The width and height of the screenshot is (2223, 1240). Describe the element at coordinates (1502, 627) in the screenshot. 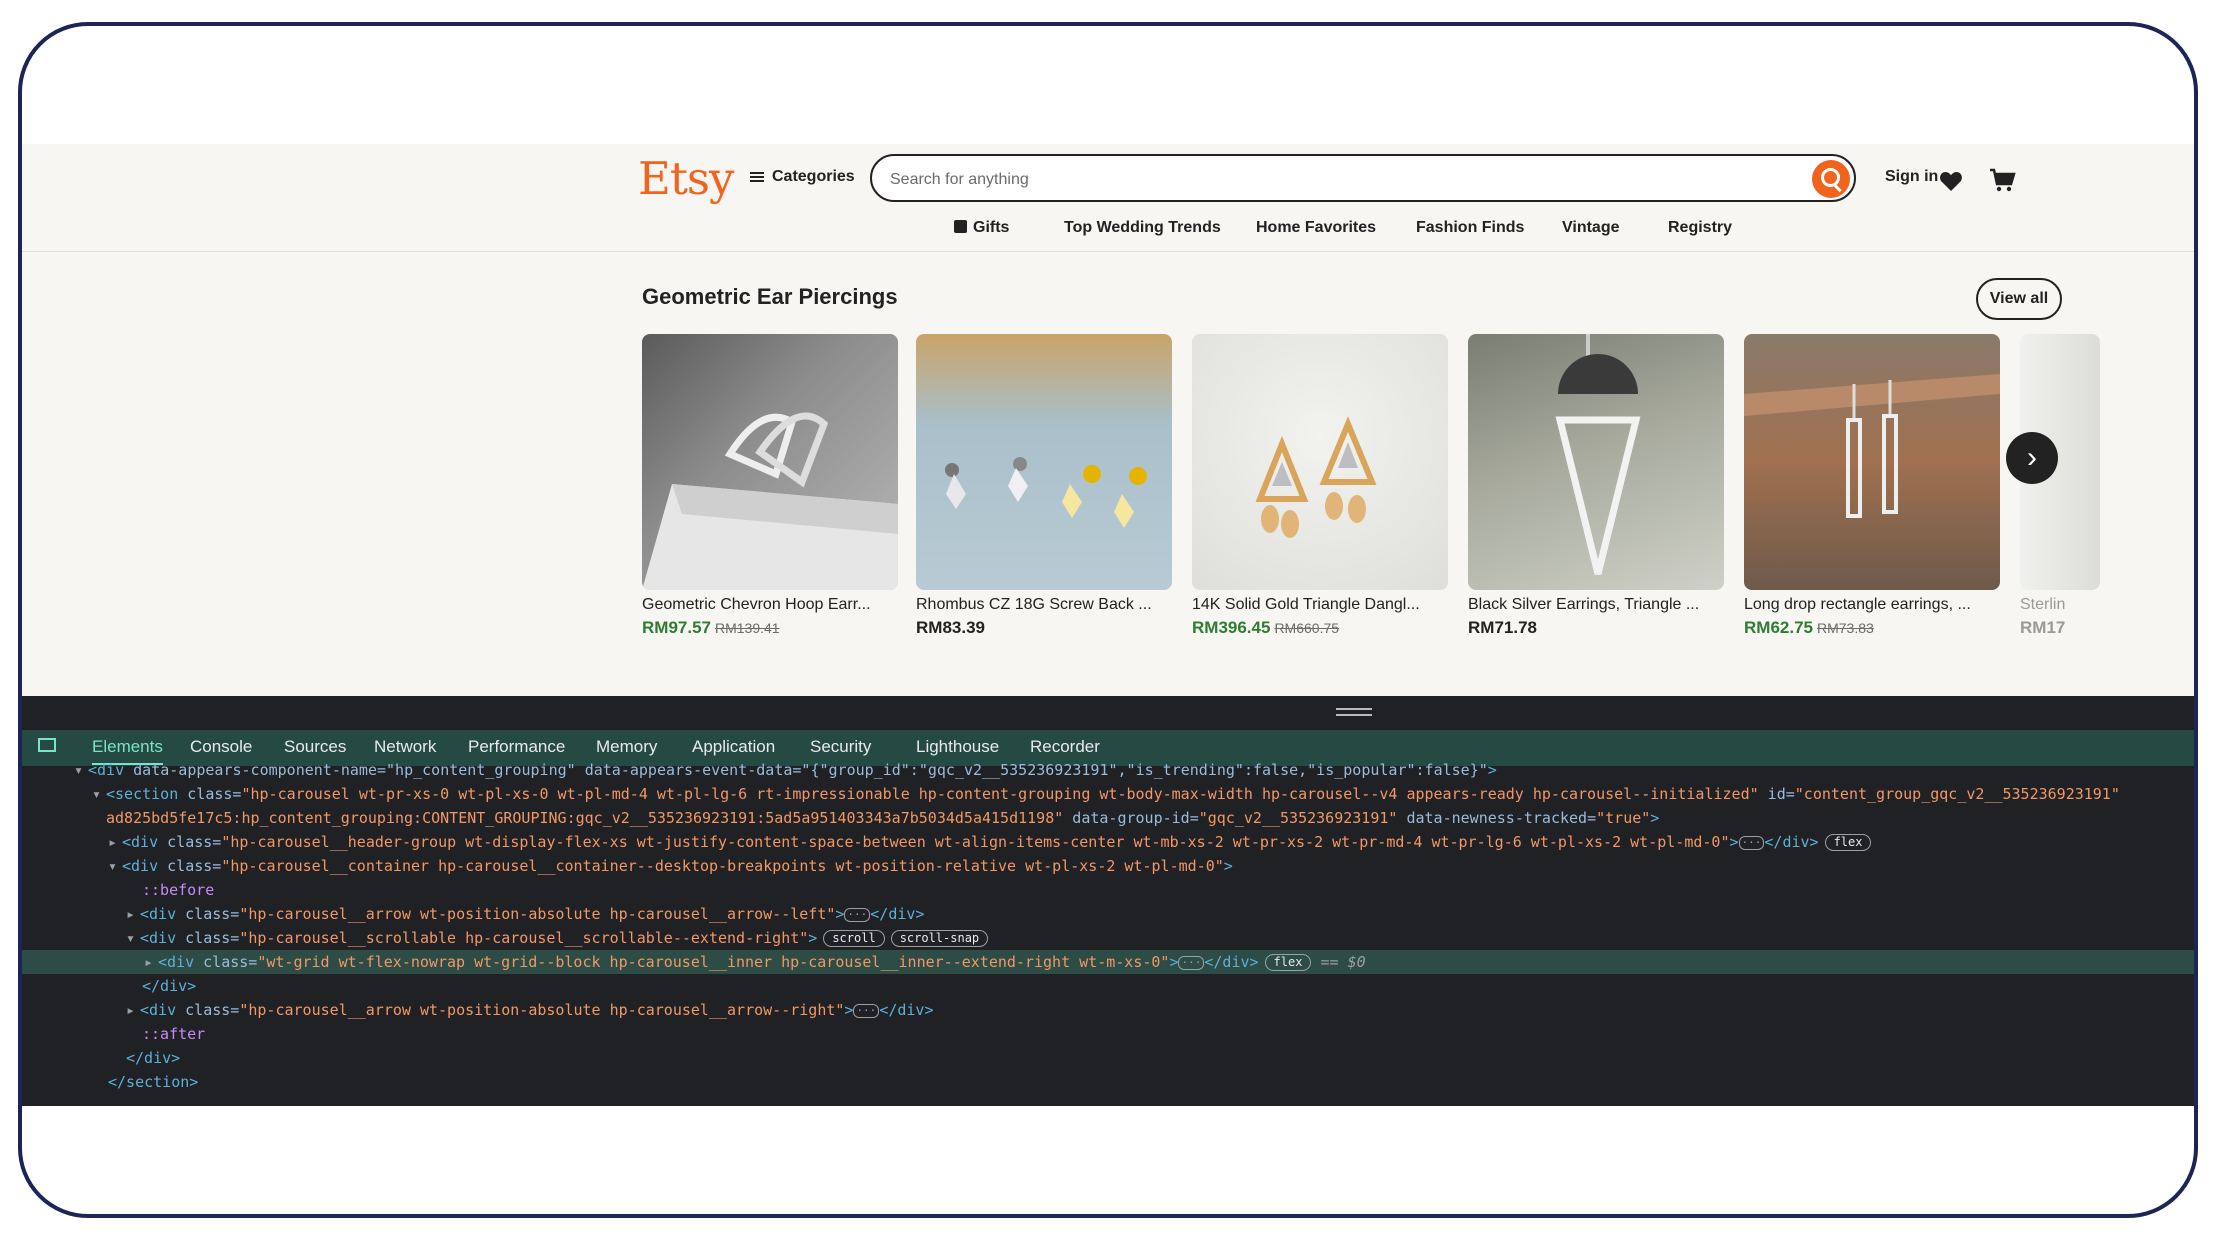

I see `product-price: RM71.78` at that location.